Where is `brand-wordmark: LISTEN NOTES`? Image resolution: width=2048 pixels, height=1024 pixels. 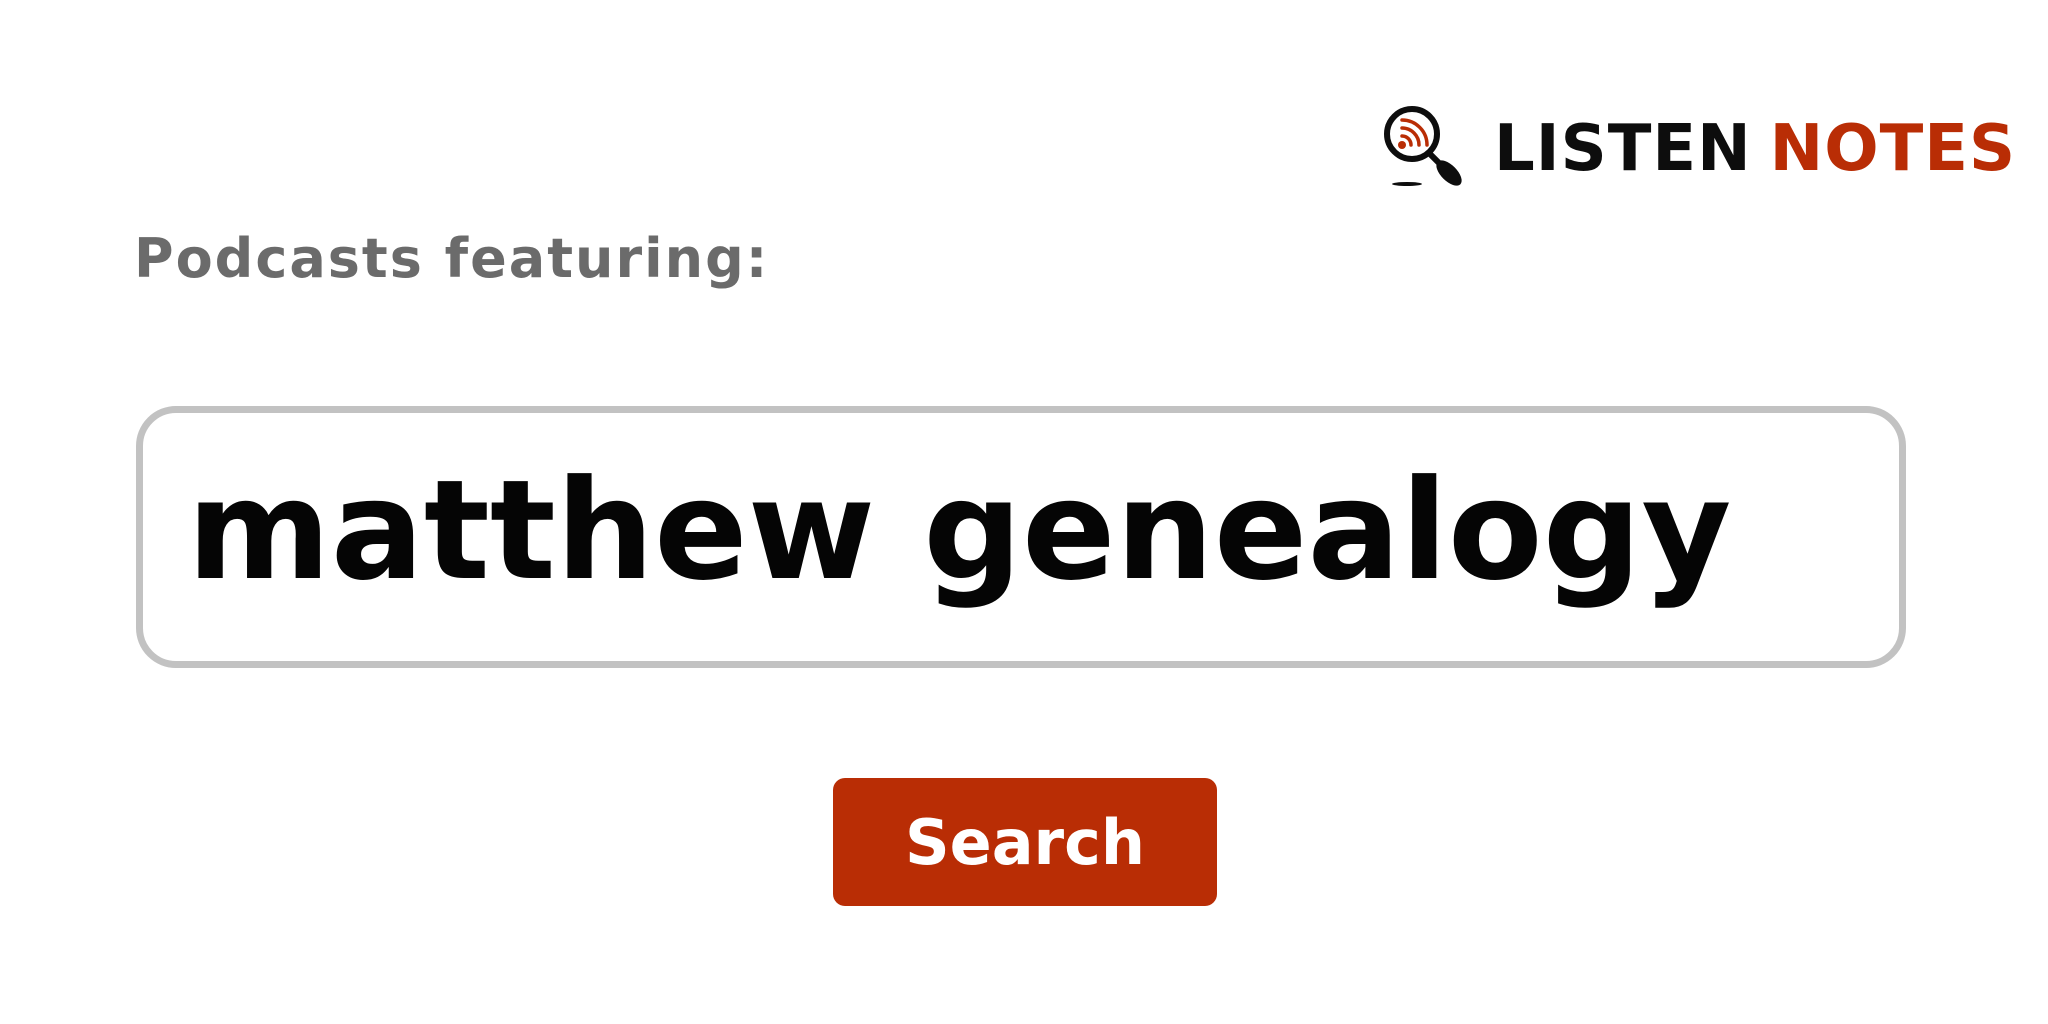 brand-wordmark: LISTEN NOTES is located at coordinates (1755, 149).